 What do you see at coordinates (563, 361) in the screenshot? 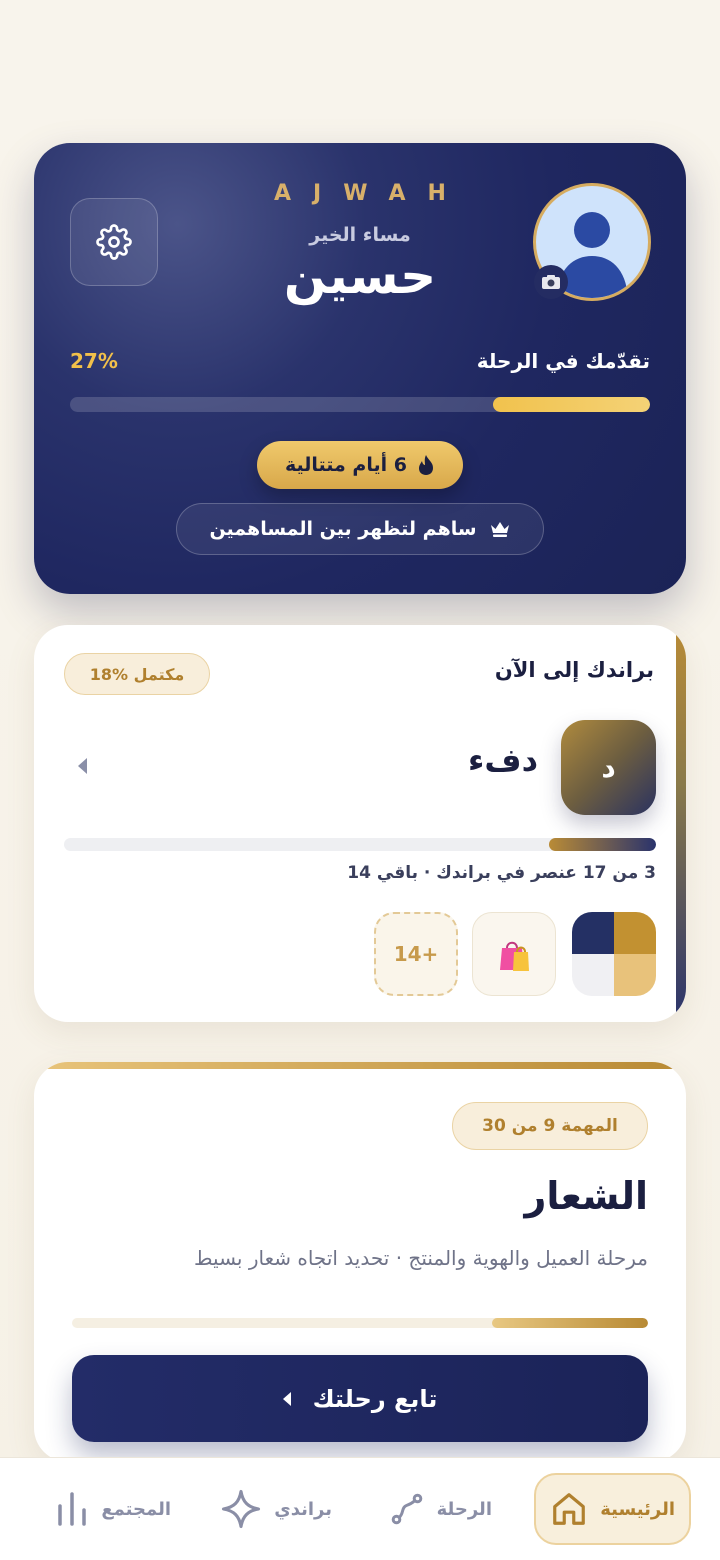
I see `journey-progress-label: تقدّمك في الرحلة` at bounding box center [563, 361].